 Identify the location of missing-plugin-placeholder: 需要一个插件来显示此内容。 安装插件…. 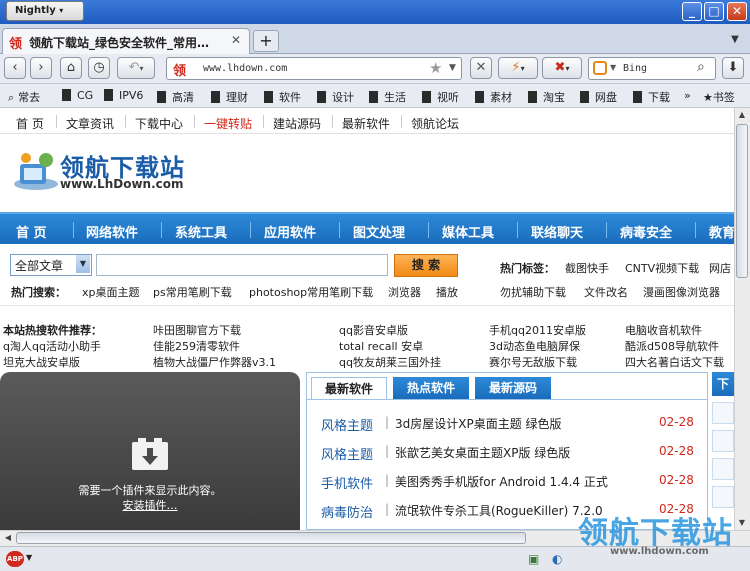
(150, 451).